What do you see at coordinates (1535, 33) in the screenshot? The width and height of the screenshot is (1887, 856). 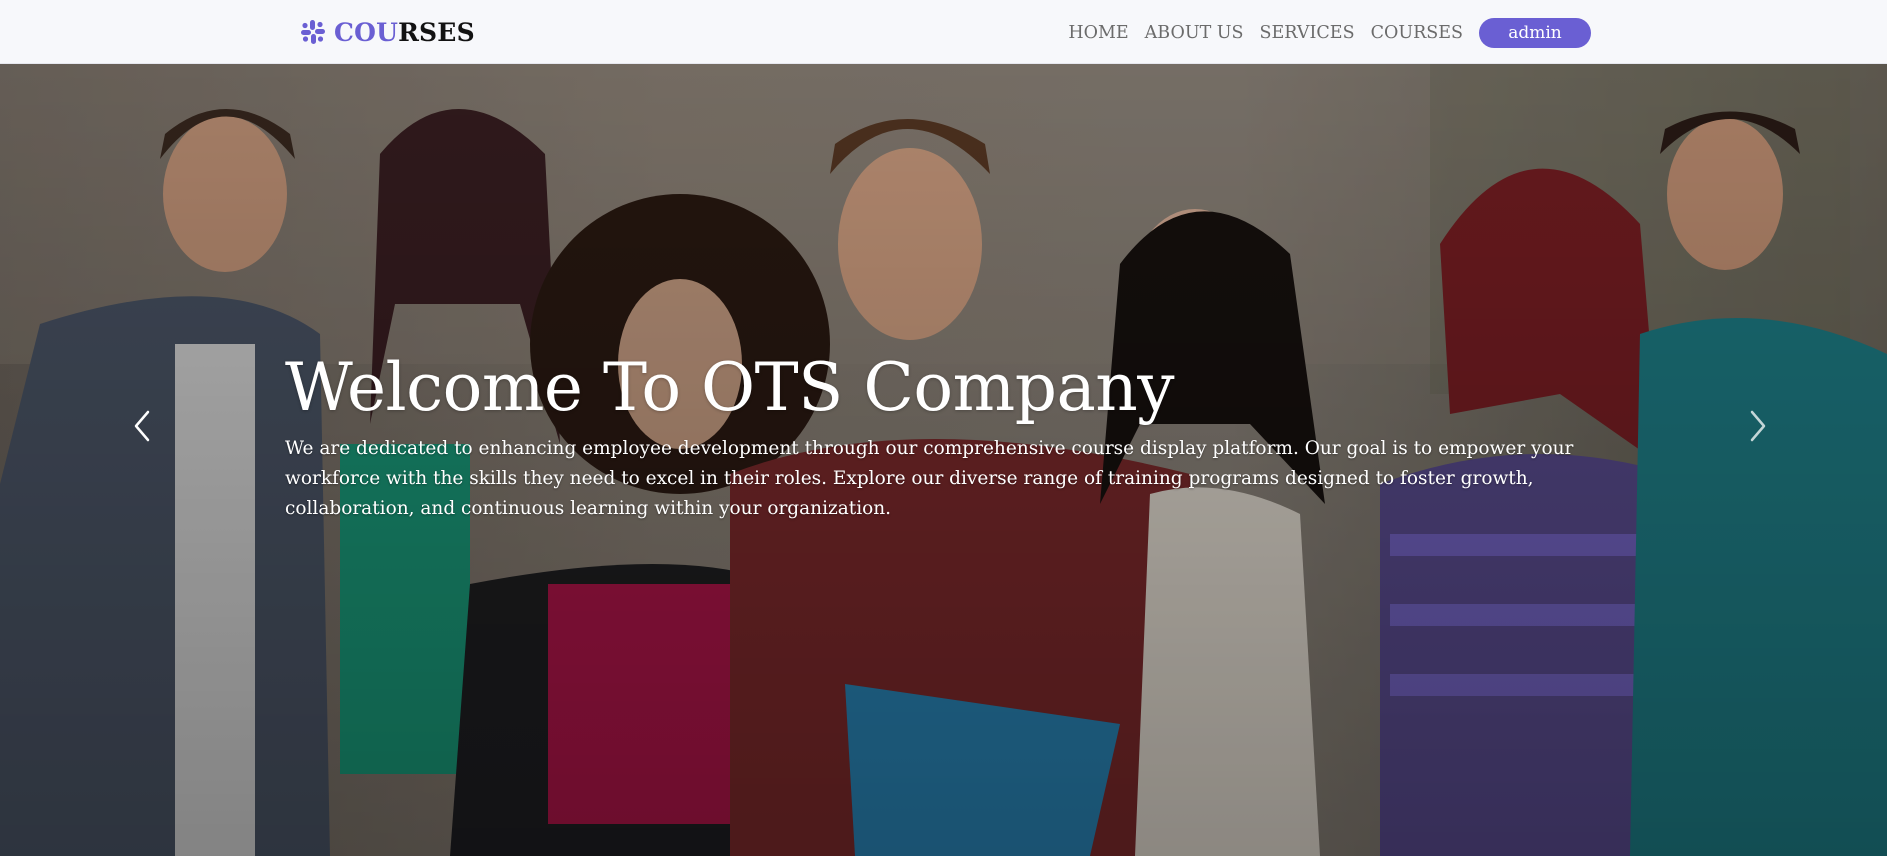 I see `admin-button: admin` at bounding box center [1535, 33].